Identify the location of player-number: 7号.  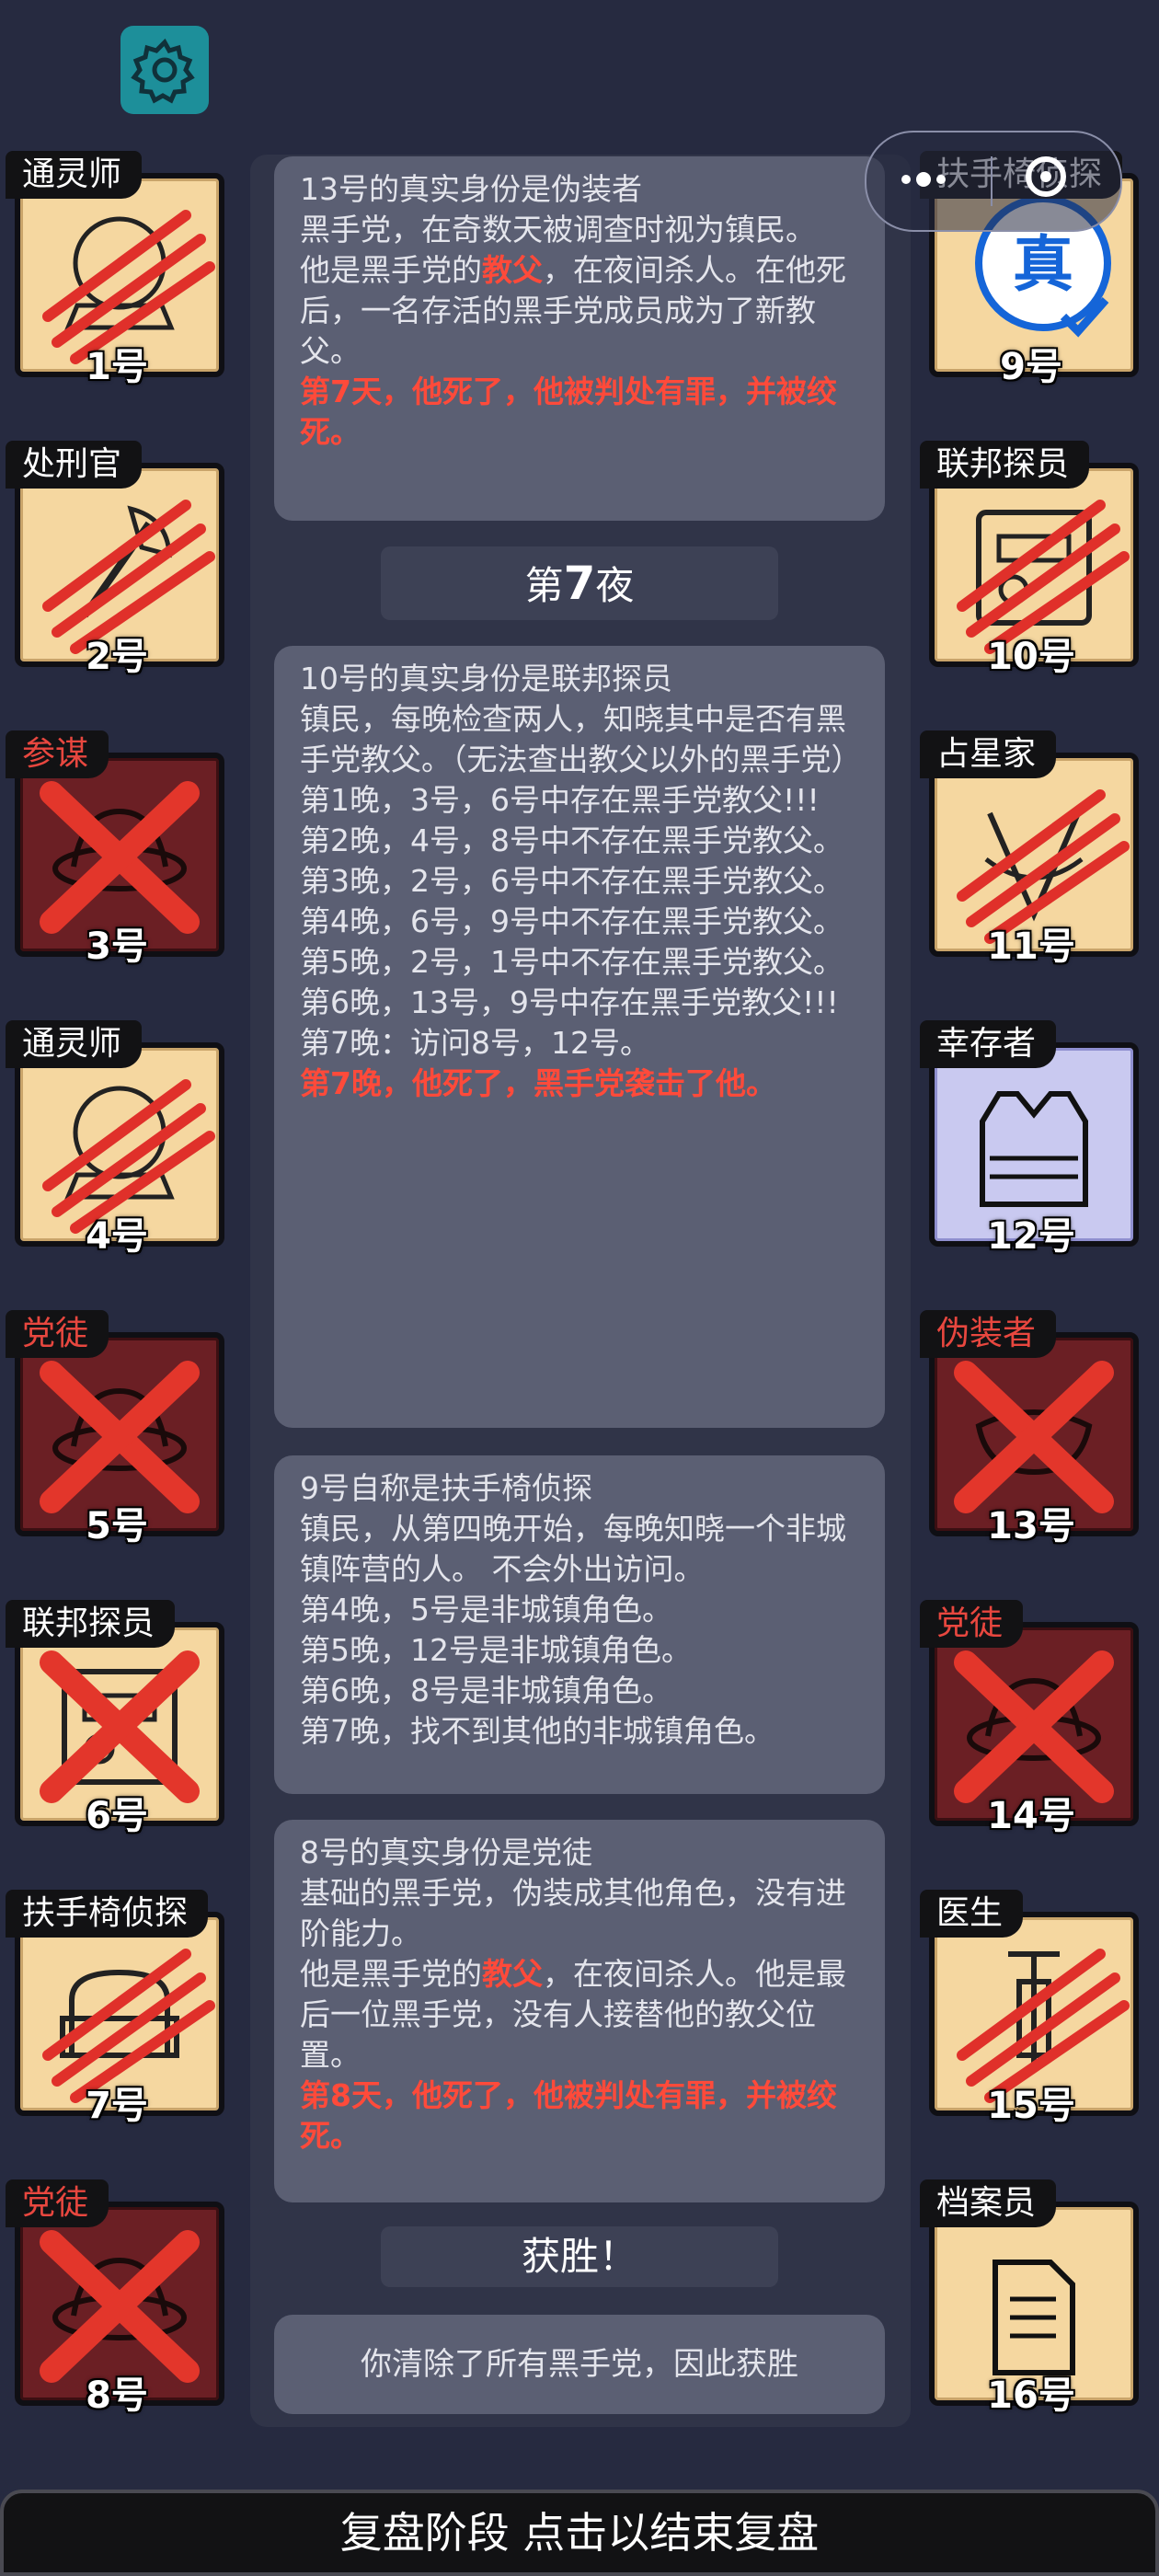
(117, 2106).